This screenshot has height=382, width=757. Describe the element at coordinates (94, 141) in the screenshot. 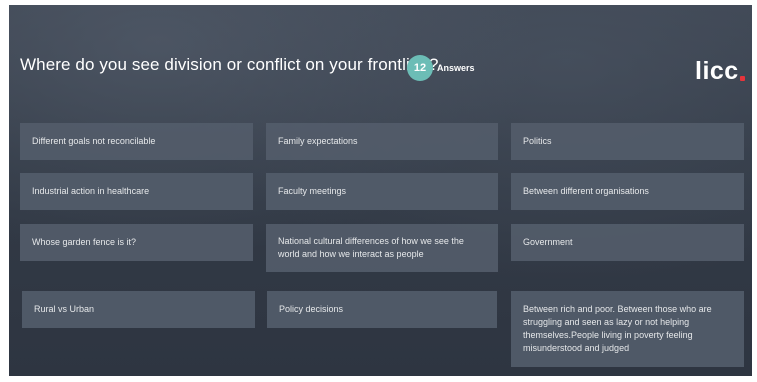

I see `answer-text: Different goals not reconcilable` at that location.